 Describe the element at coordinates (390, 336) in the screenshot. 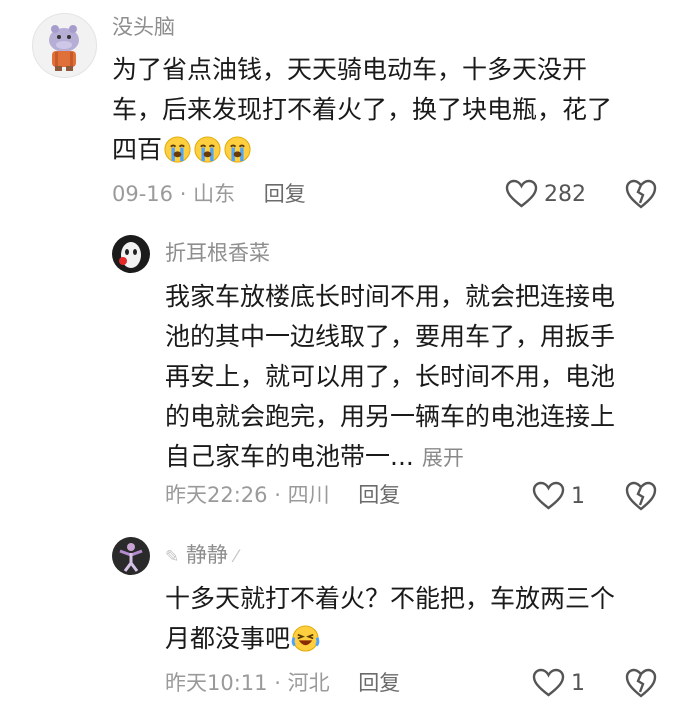

I see `comment-line: 池的其中一边线取了，要用车了，用扳手` at that location.